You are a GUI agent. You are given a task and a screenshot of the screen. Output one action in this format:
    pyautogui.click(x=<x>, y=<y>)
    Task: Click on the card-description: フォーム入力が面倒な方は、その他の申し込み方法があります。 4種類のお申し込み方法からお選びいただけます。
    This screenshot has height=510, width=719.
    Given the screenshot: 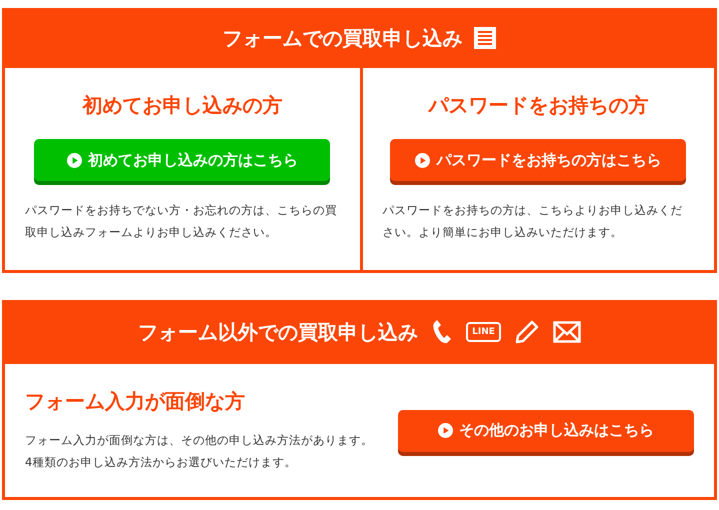 What is the action you would take?
    pyautogui.click(x=199, y=451)
    